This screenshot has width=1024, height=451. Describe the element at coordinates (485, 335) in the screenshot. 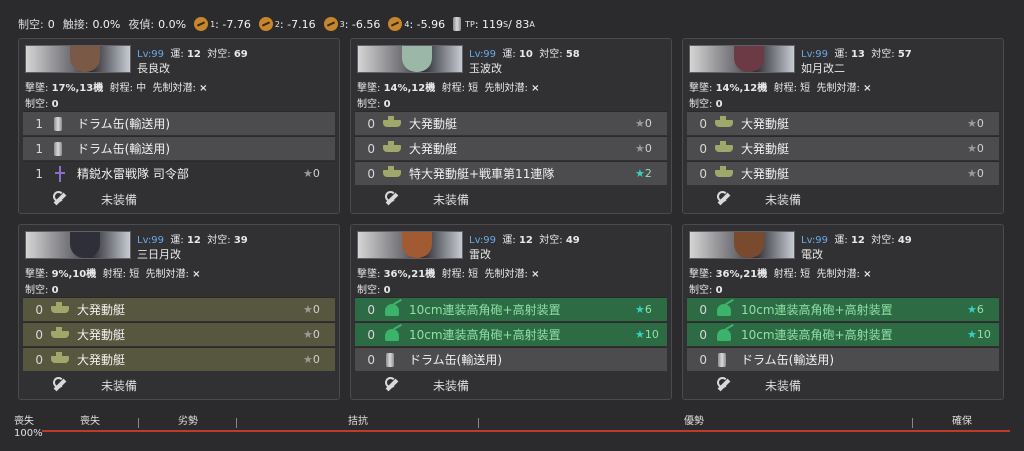

I see `equipment-name: 10cm連装高角砲+高射装置` at that location.